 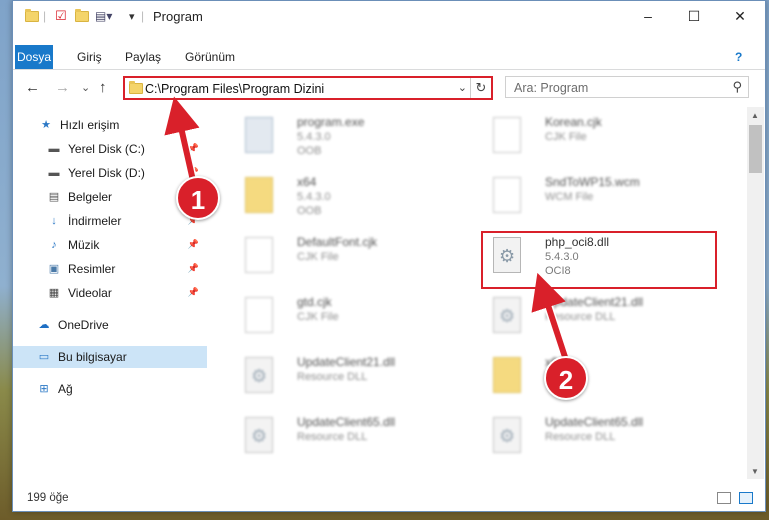 I want to click on sidebar-item: ↓ İndirmeler 📌, so click(x=110, y=221).